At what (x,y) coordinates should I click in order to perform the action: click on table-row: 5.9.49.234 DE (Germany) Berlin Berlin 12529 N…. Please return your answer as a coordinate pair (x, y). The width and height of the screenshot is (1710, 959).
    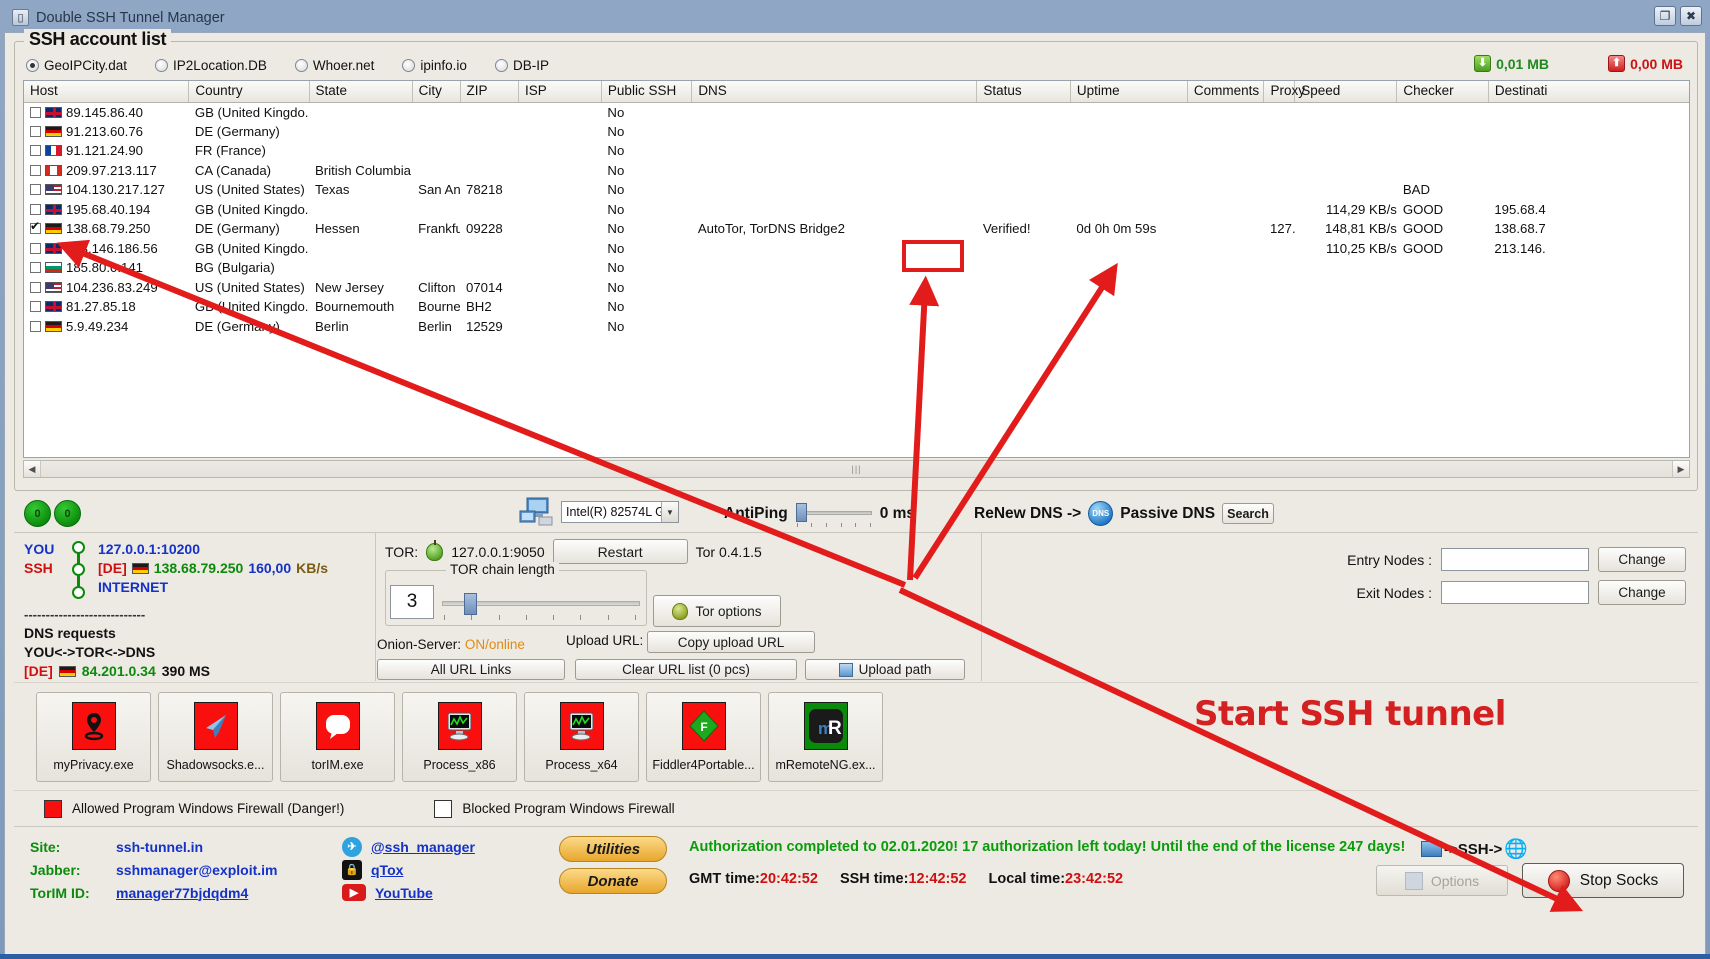
    Looking at the image, I should click on (856, 327).